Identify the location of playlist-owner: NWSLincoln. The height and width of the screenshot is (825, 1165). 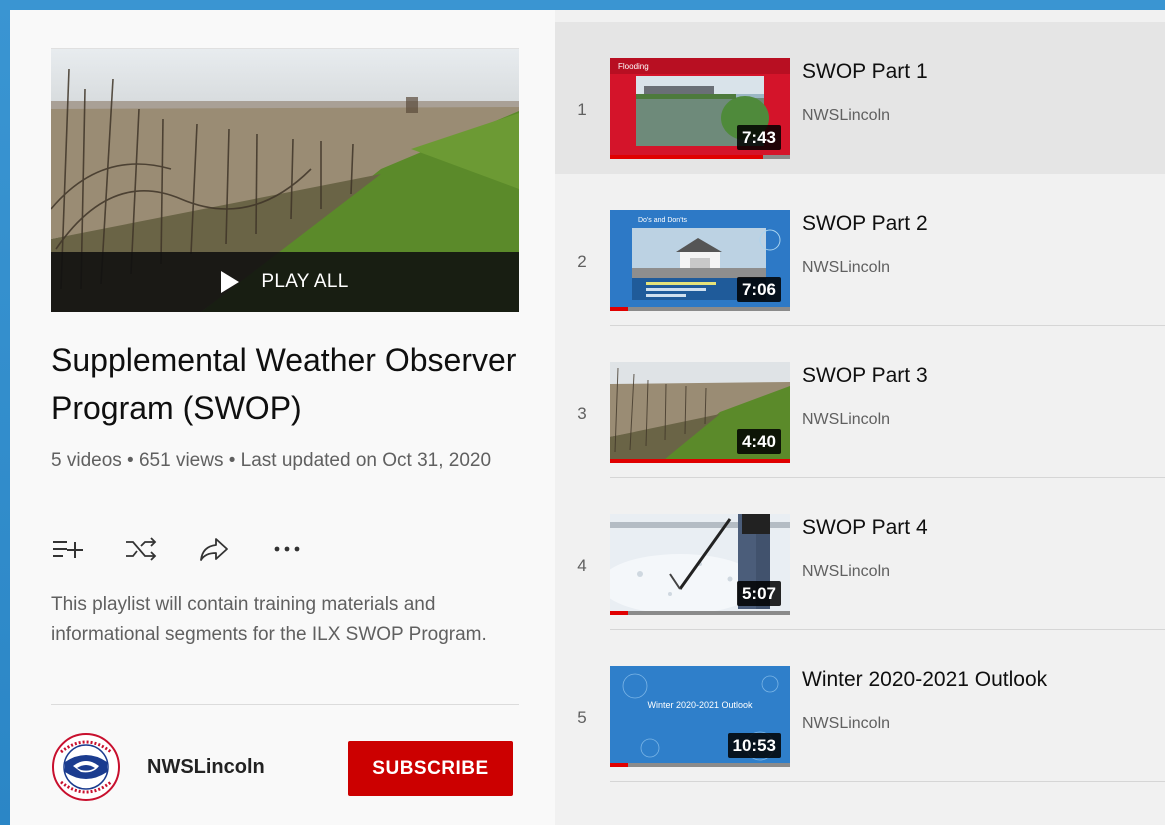
(158, 767).